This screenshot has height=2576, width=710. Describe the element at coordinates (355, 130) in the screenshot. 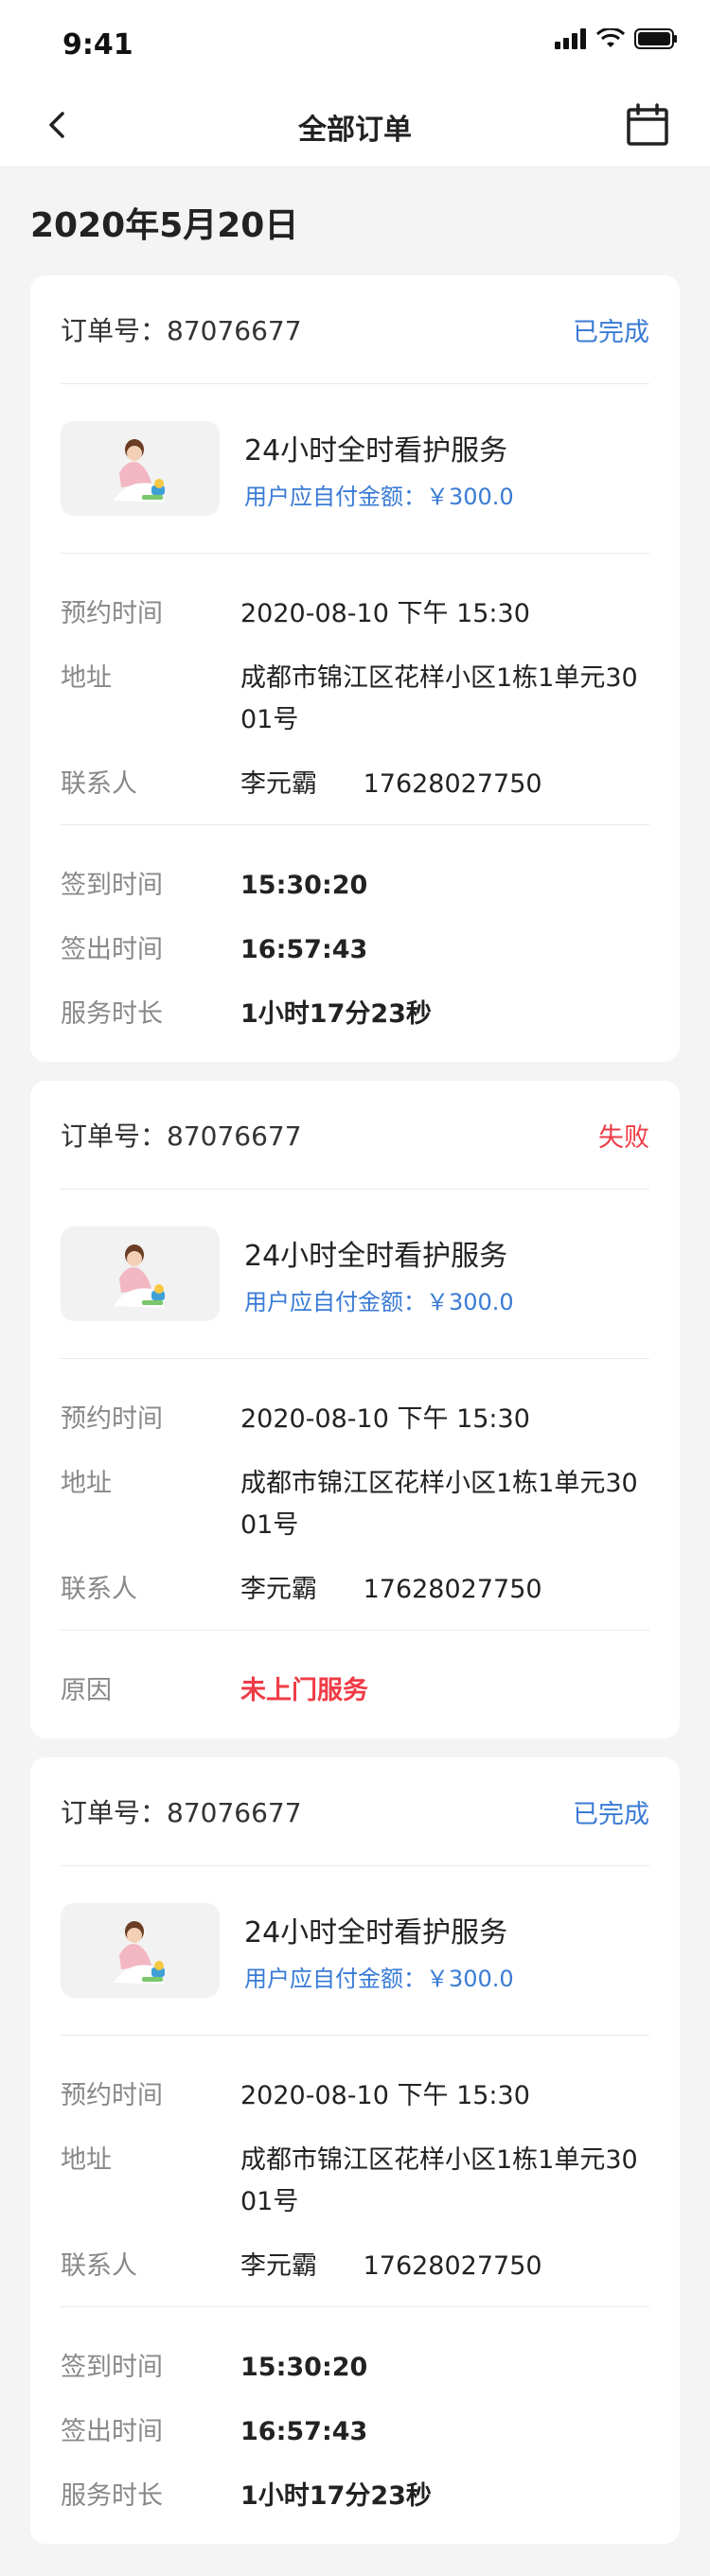

I see `page-title: 全部订单` at that location.